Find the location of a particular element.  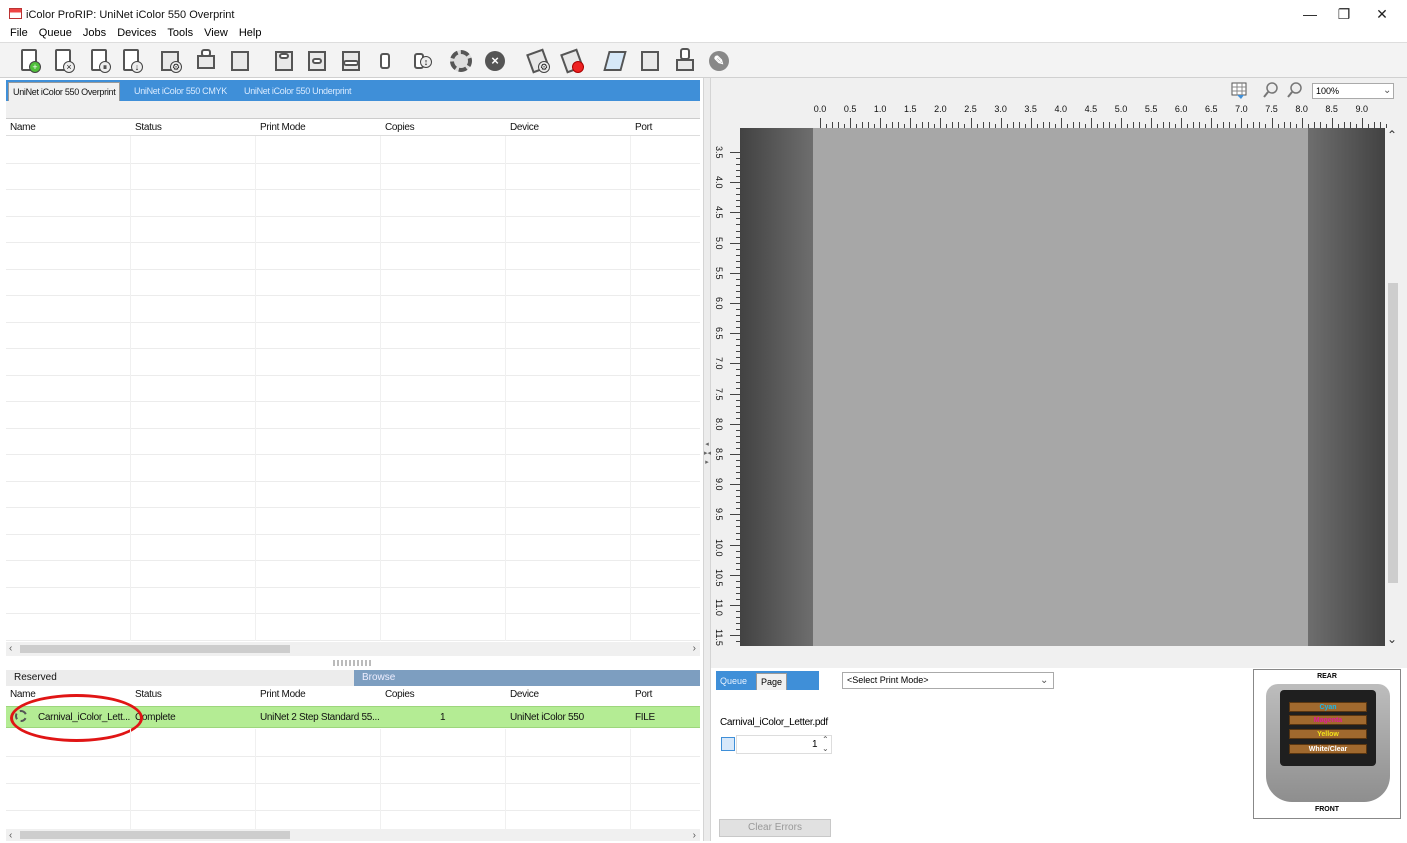

minimize-button: — is located at coordinates (1310, 14).